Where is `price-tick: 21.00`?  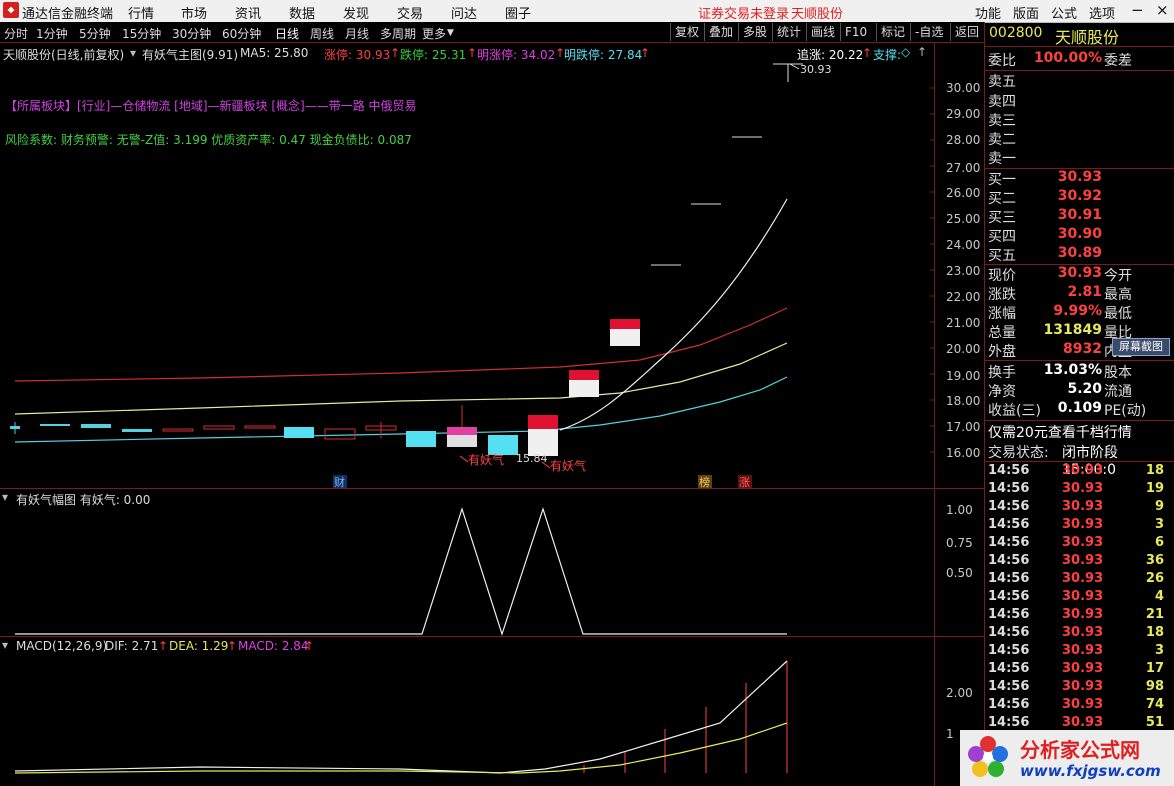 price-tick: 21.00 is located at coordinates (963, 323).